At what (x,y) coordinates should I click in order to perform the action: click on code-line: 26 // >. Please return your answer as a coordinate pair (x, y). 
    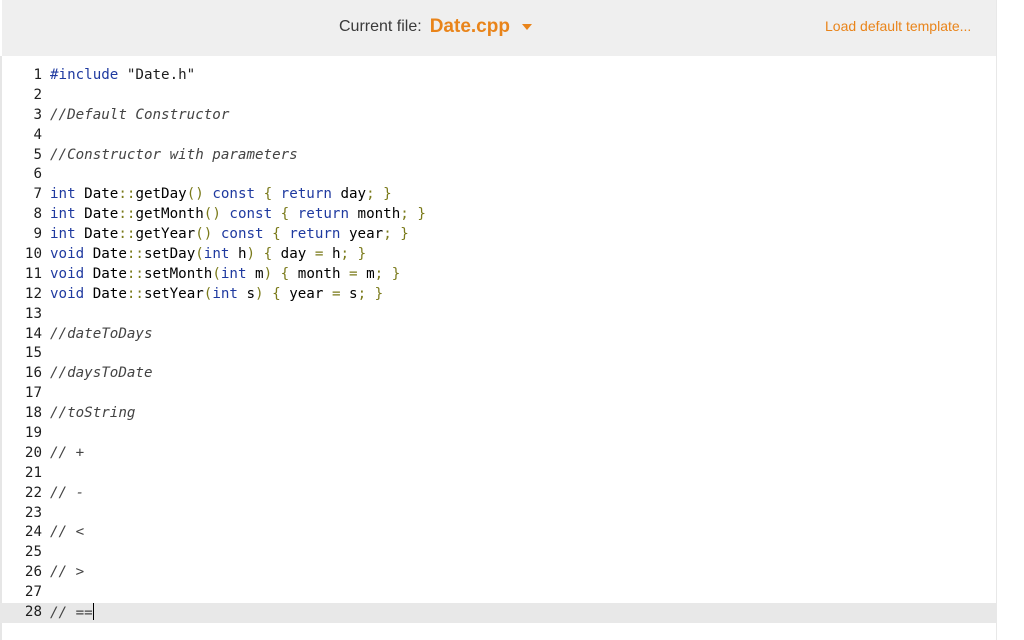
    Looking at the image, I should click on (498, 573).